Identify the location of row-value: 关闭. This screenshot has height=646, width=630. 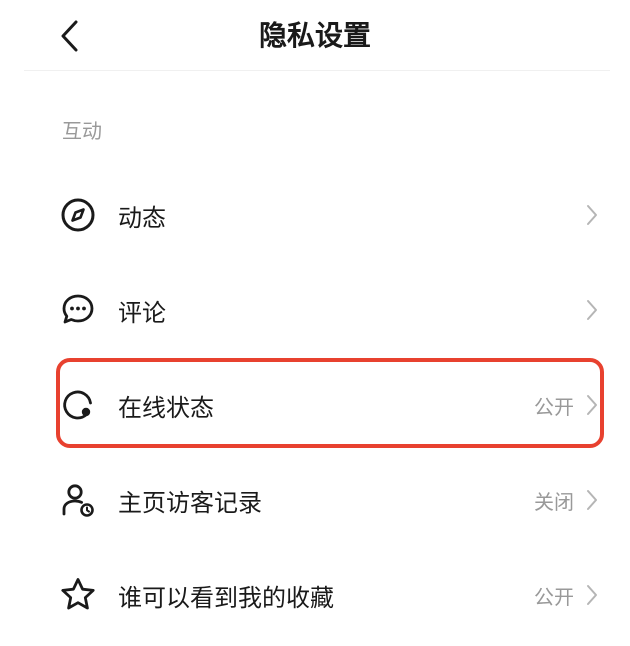
(554, 501).